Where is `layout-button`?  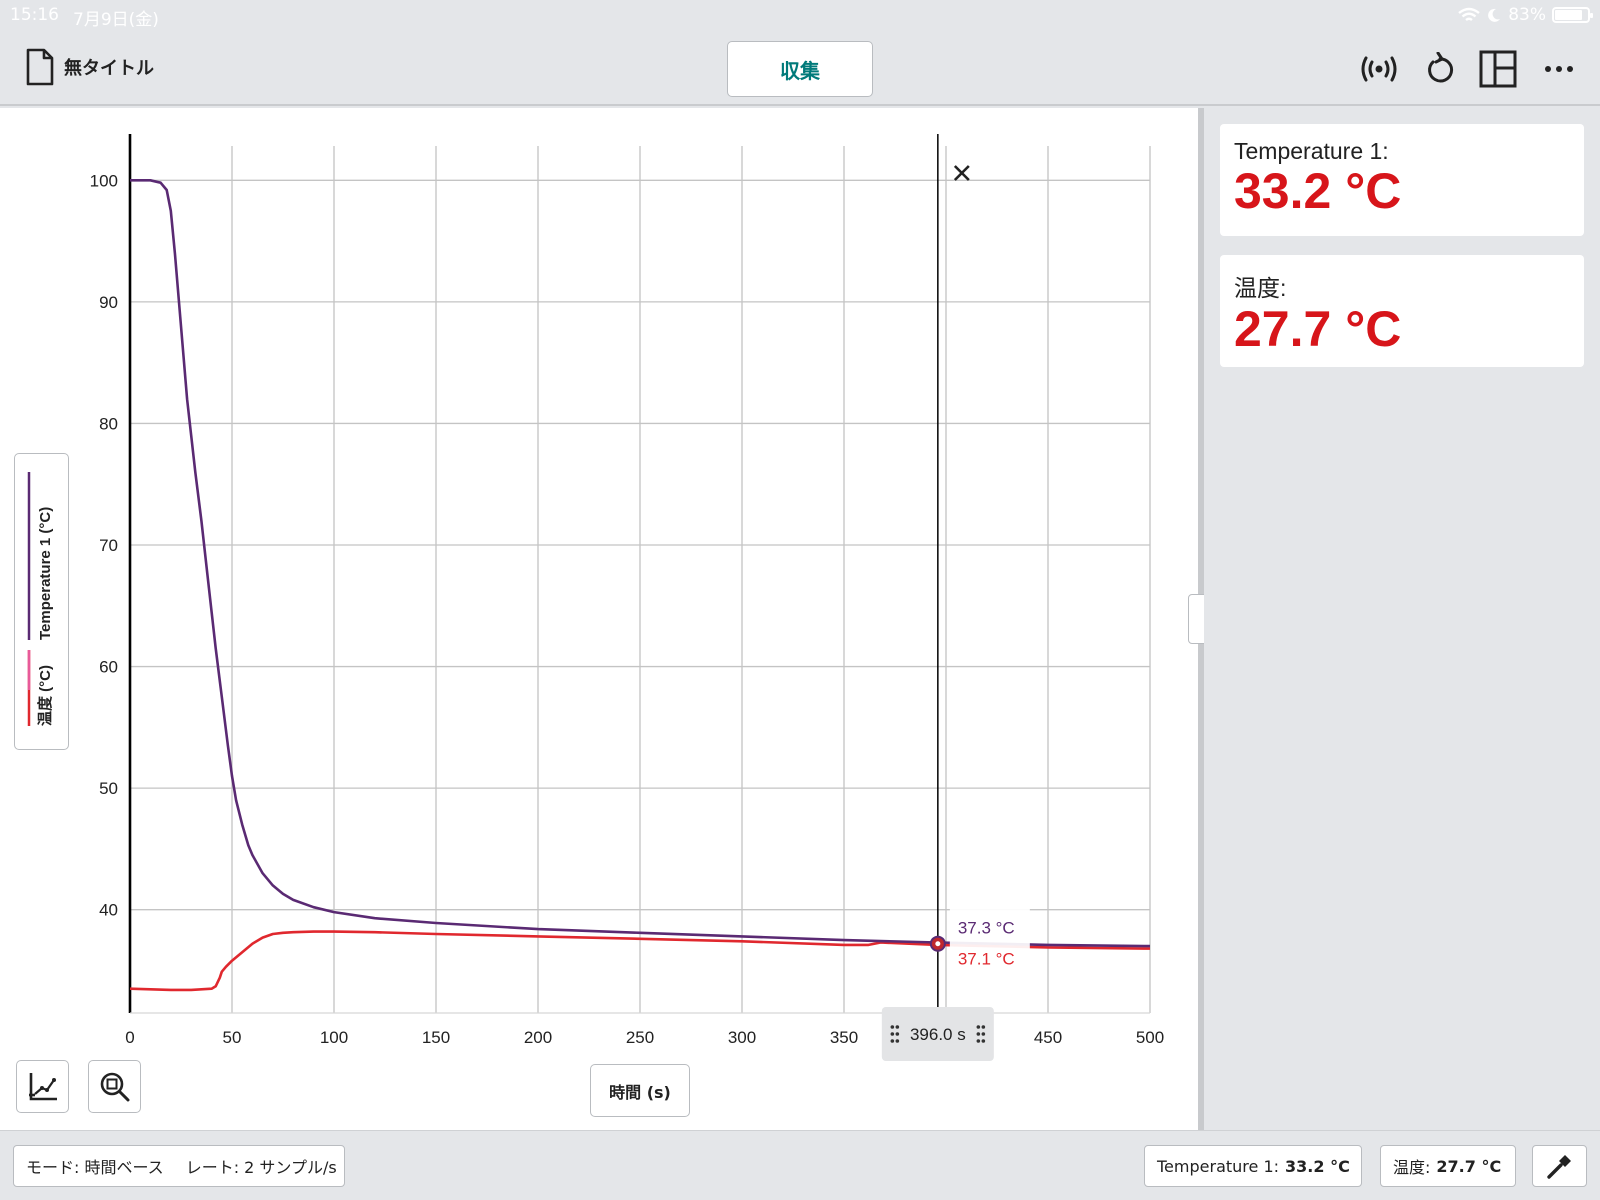 layout-button is located at coordinates (1498, 69).